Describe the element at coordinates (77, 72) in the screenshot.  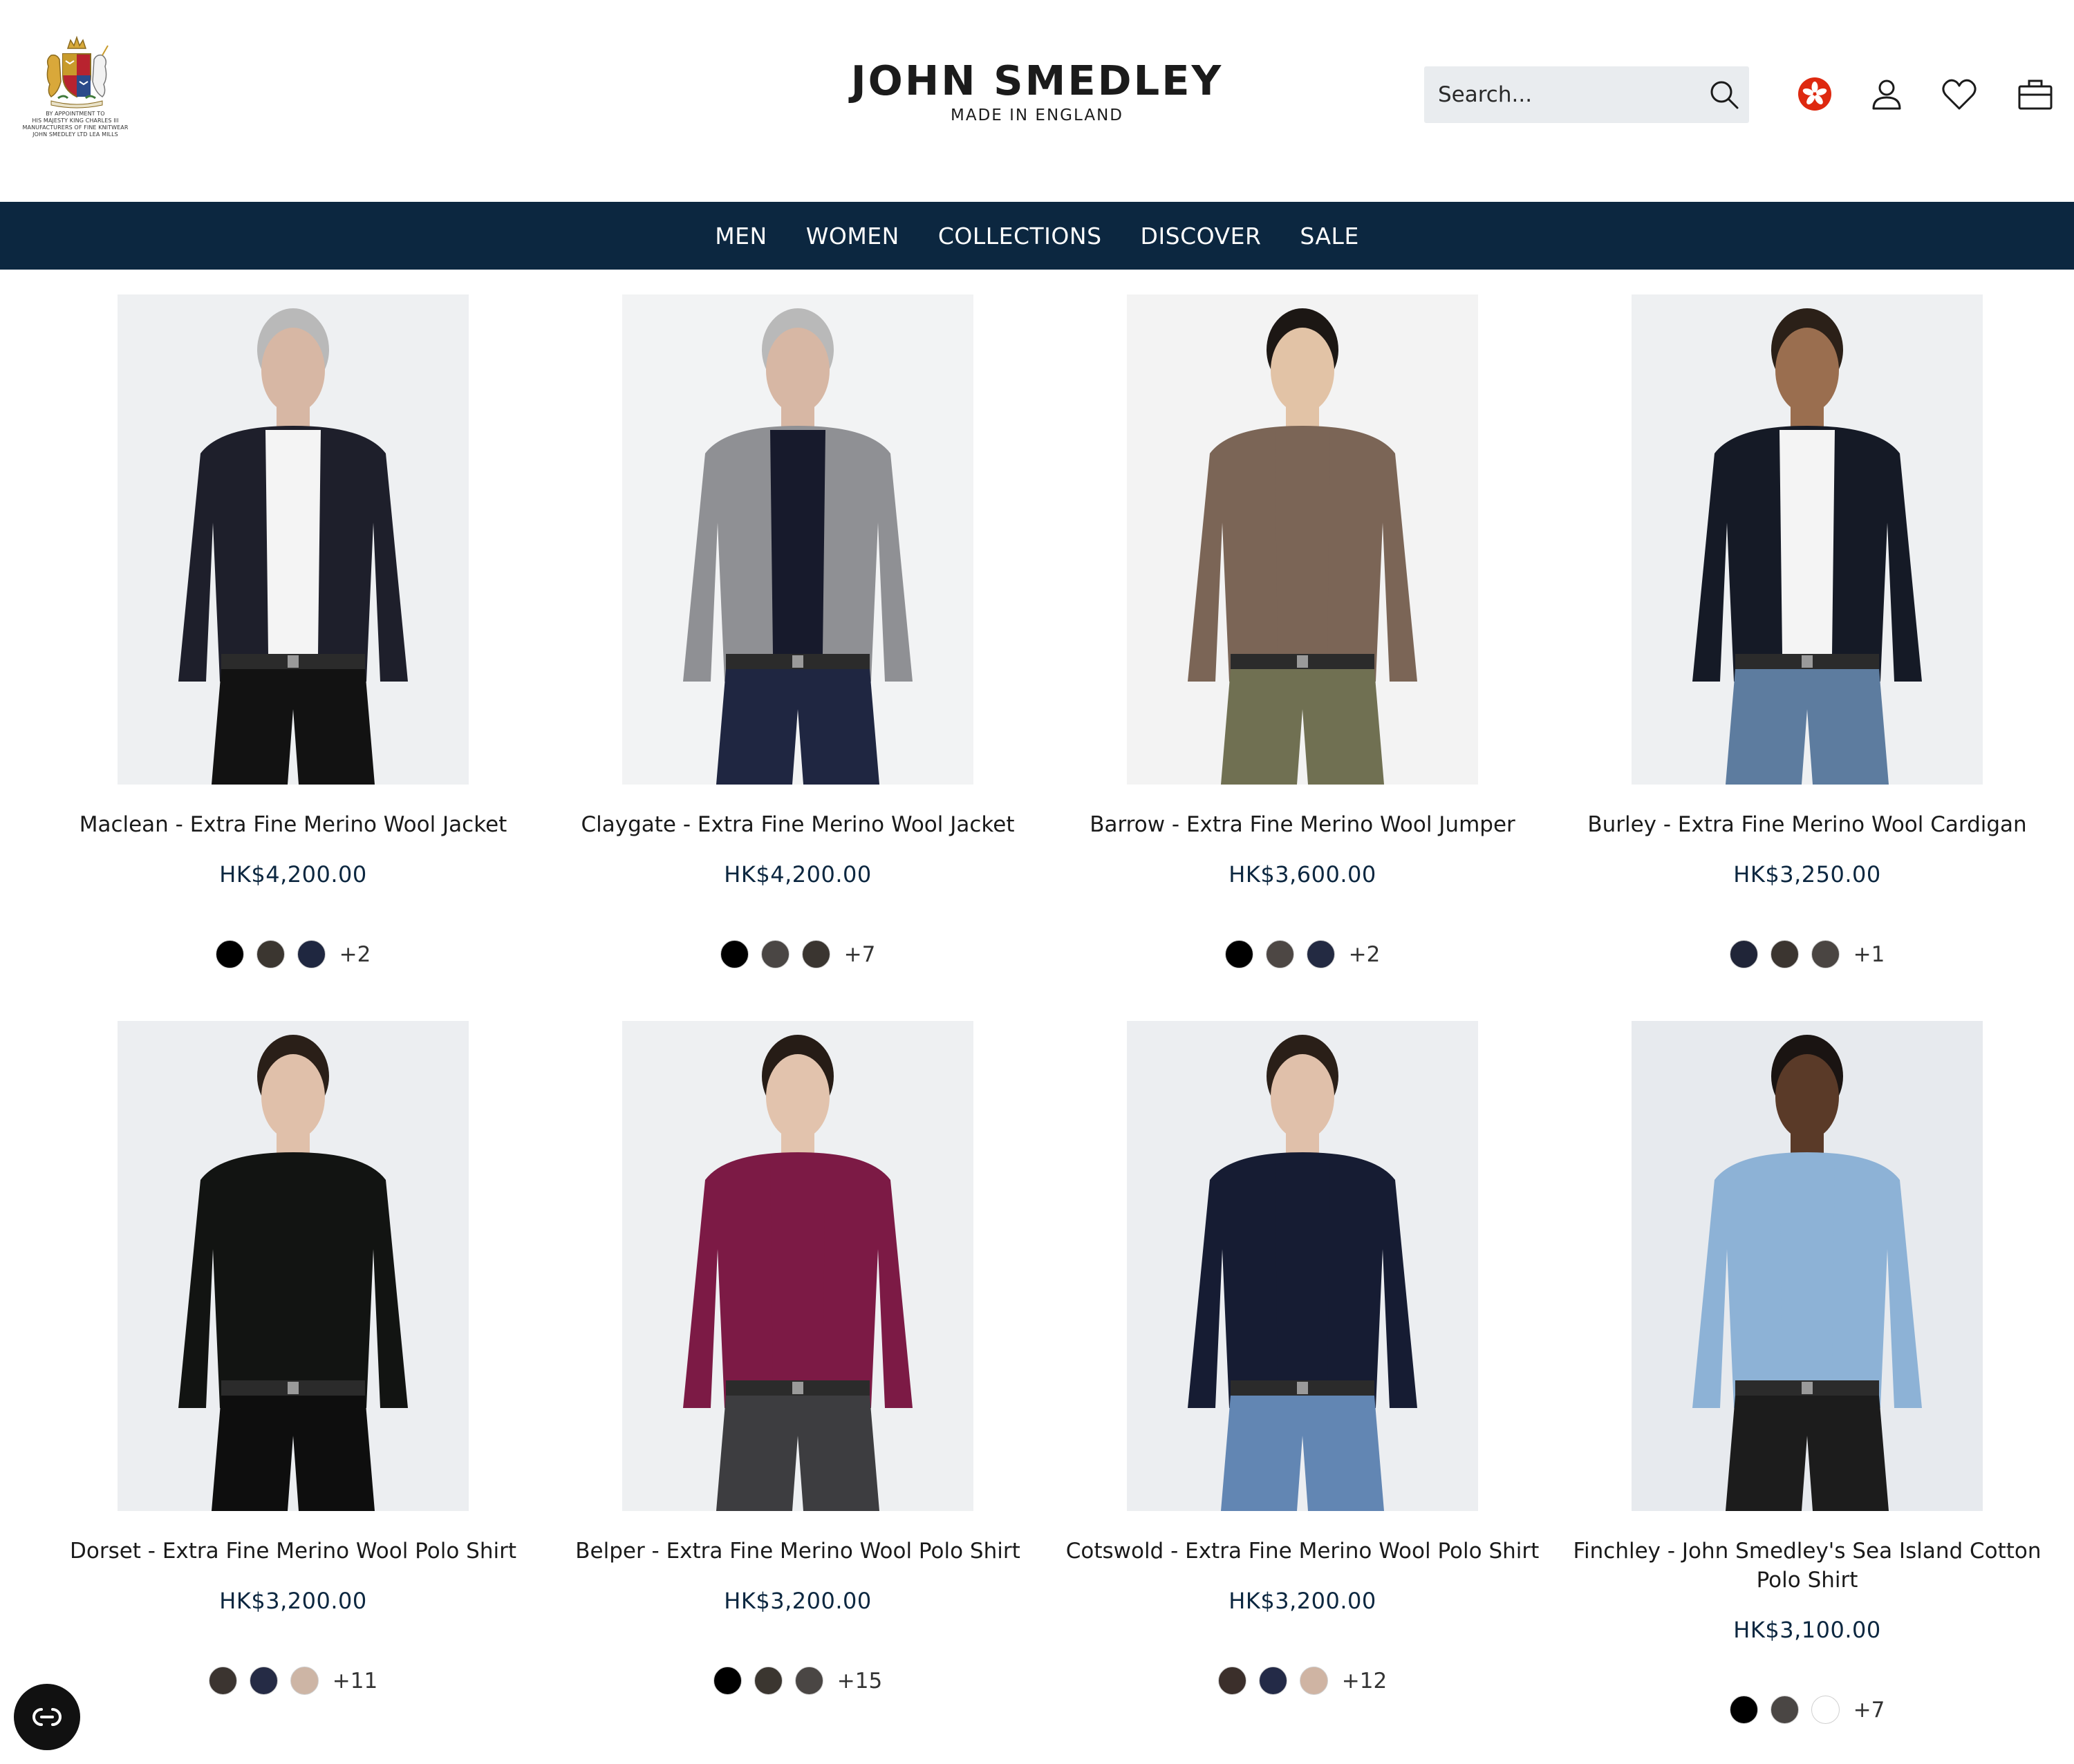
I see `royal-crest-icon` at that location.